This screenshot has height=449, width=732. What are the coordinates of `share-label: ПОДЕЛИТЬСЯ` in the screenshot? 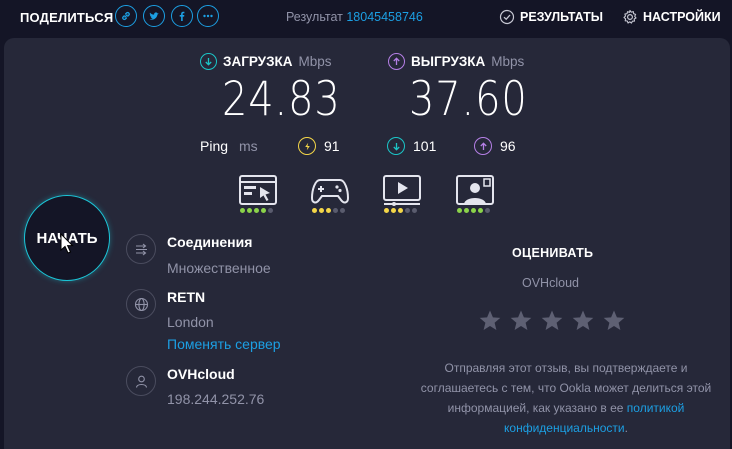 It's located at (67, 17).